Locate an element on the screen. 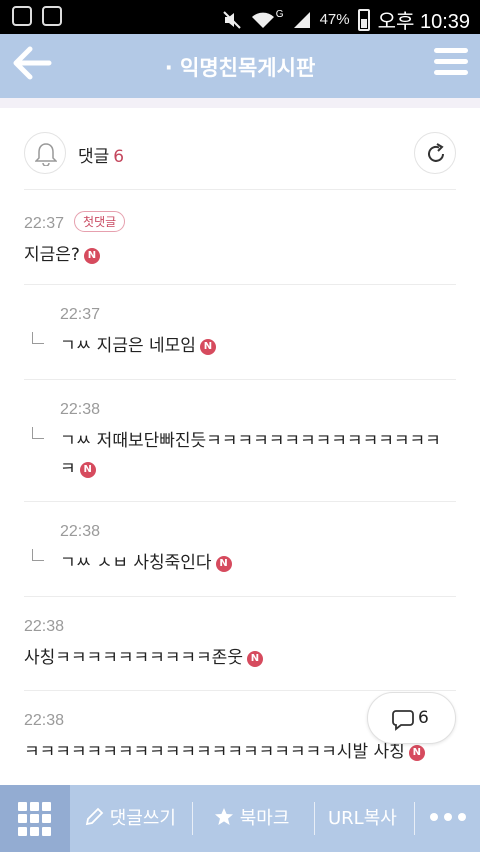 The image size is (480, 852). more-icon is located at coordinates (448, 817).